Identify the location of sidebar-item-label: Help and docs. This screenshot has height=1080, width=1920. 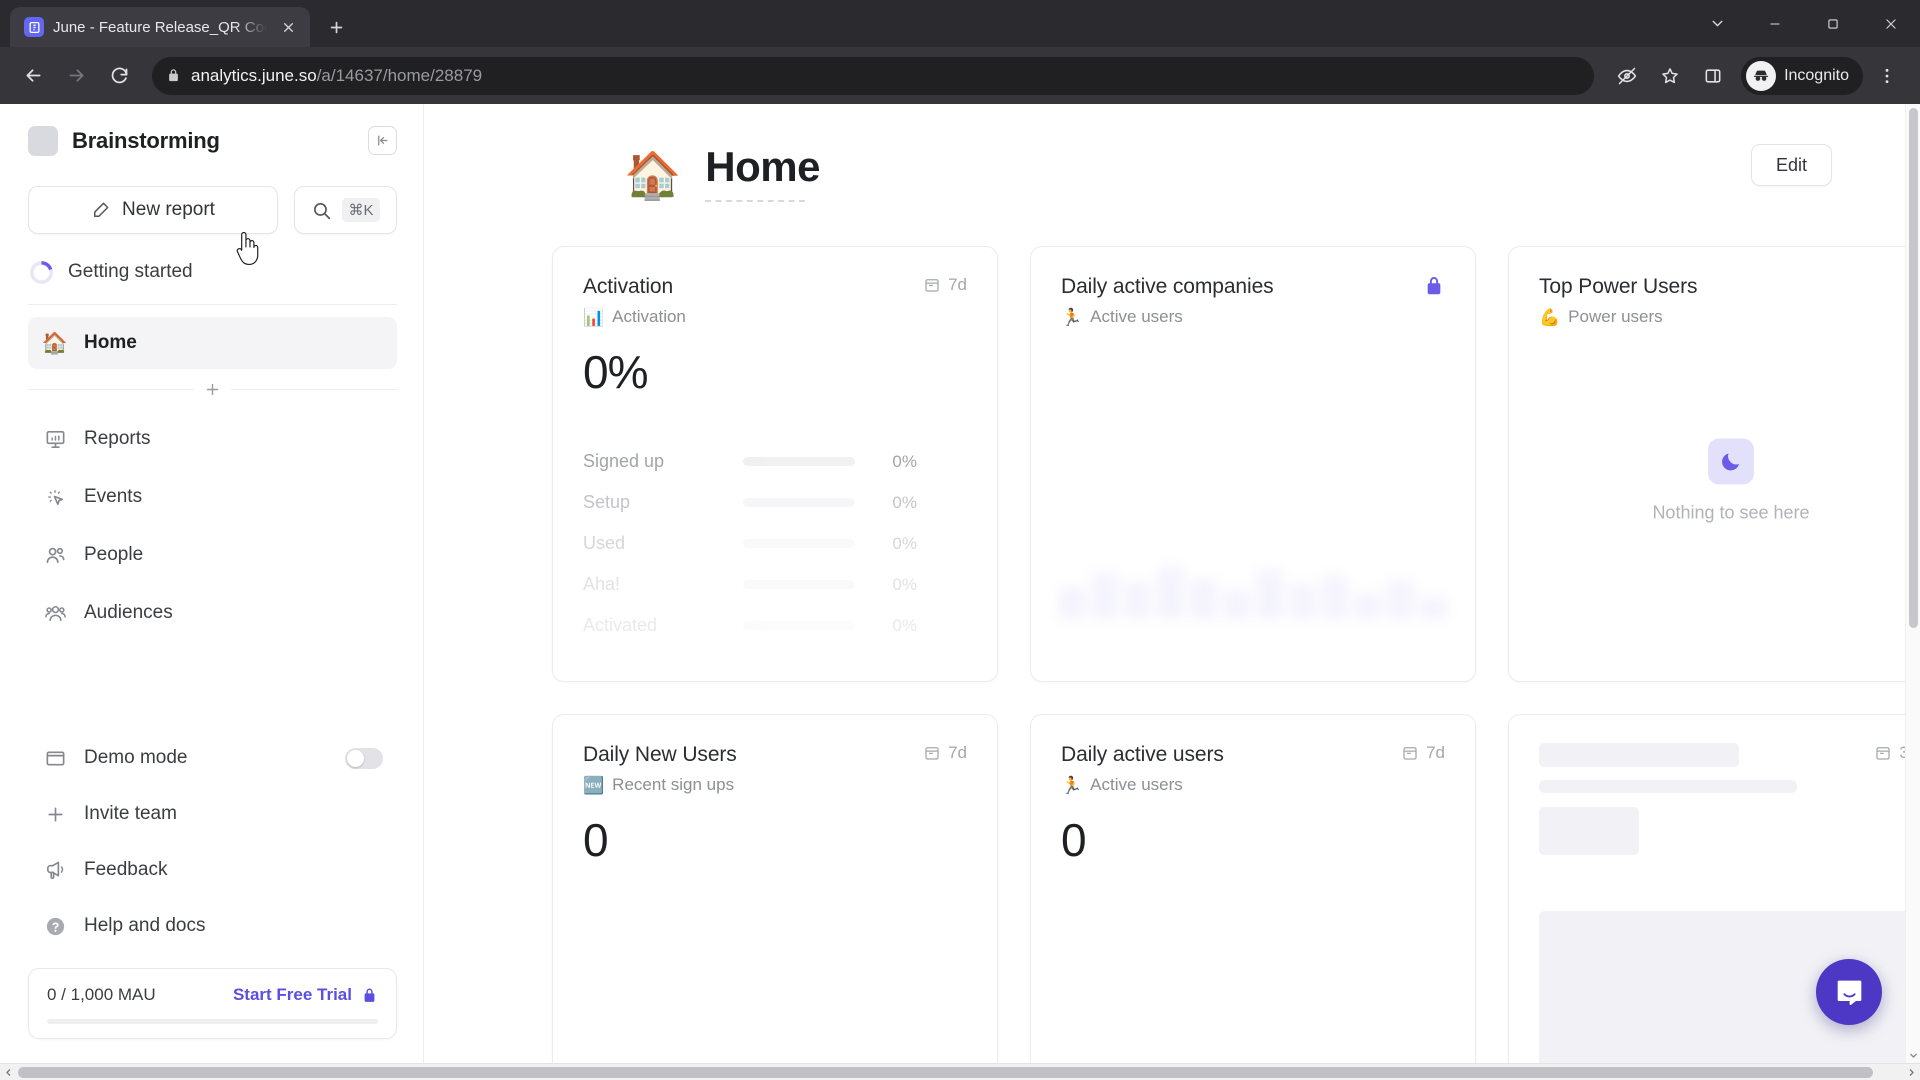
(145, 925).